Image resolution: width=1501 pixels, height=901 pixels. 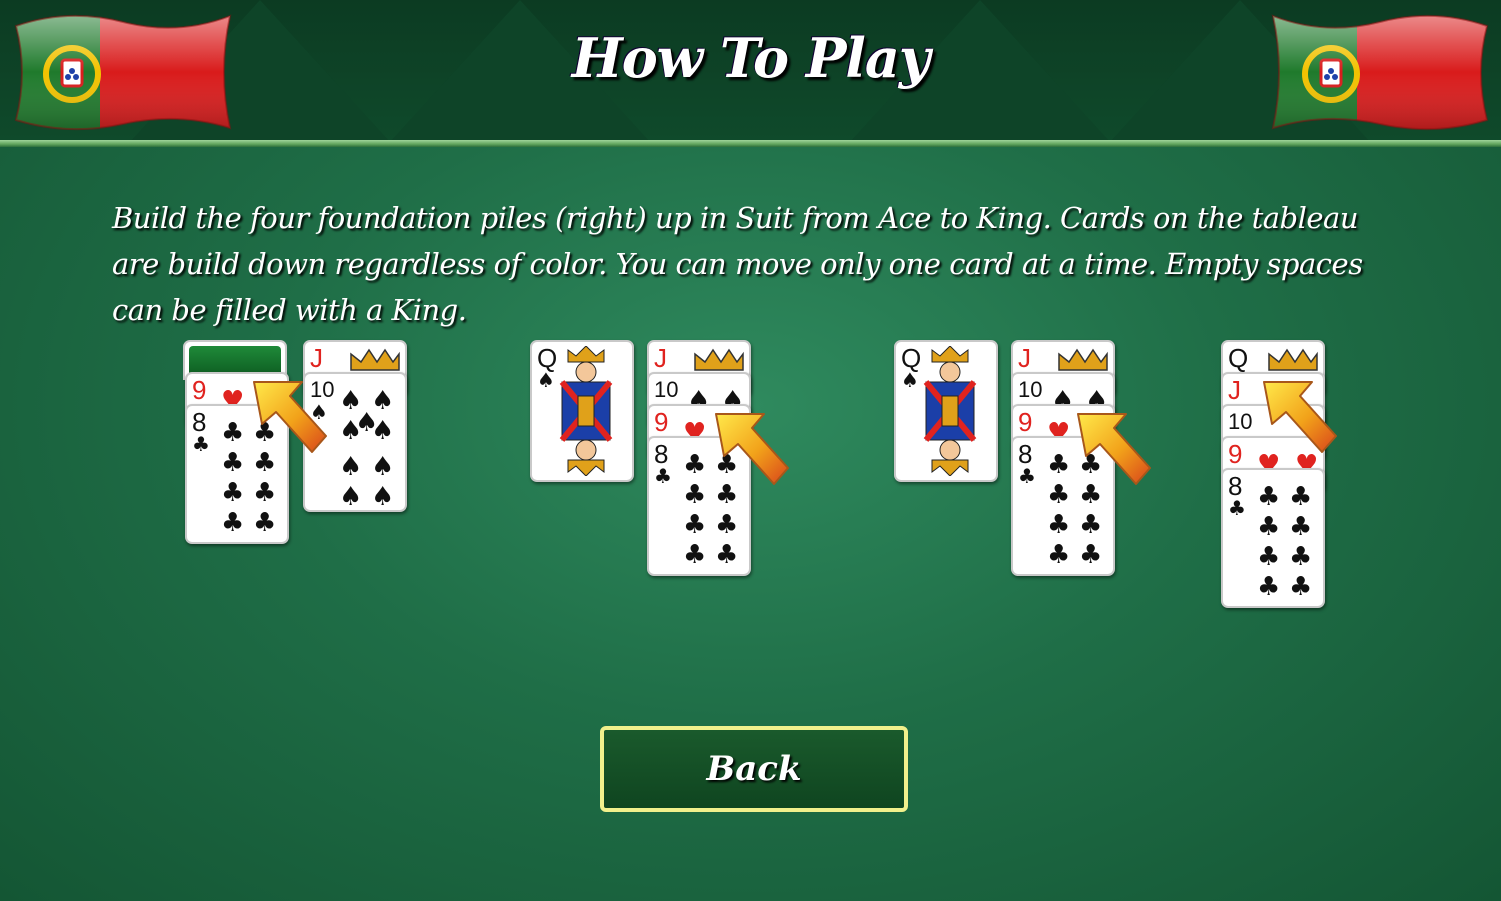 What do you see at coordinates (750, 143) in the screenshot?
I see `header-divider` at bounding box center [750, 143].